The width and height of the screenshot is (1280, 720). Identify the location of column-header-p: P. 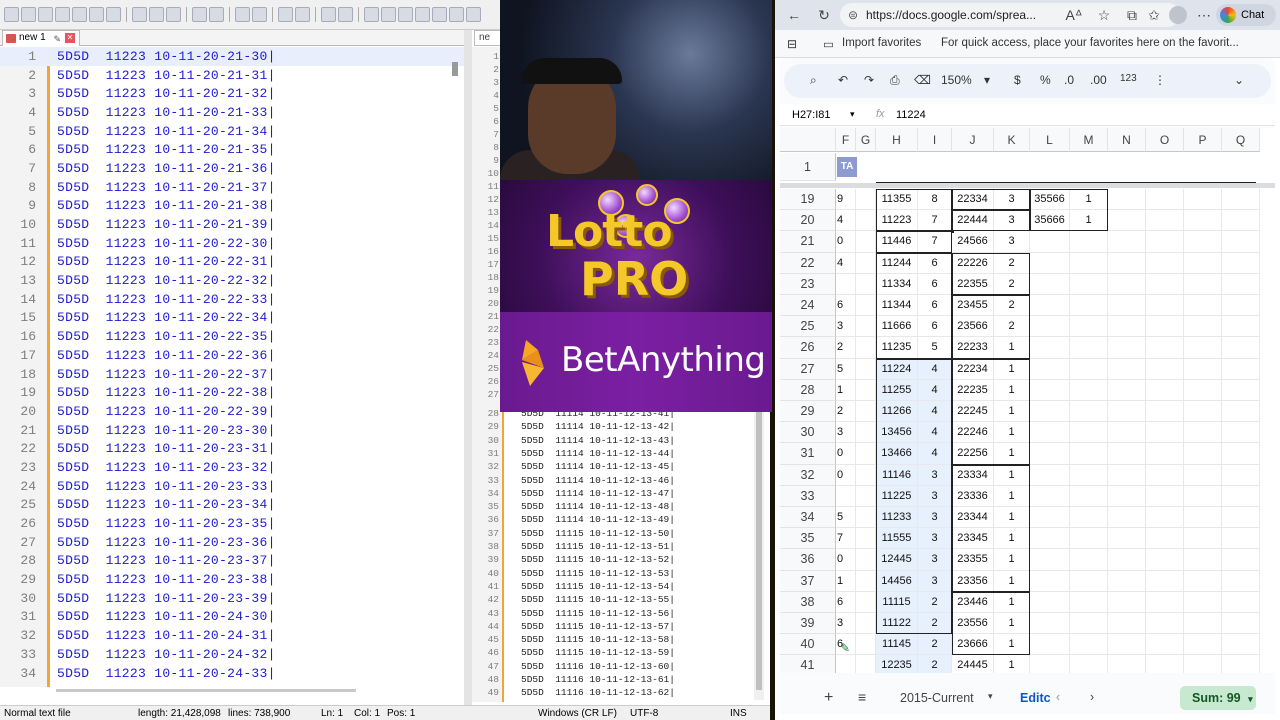
(1203, 140).